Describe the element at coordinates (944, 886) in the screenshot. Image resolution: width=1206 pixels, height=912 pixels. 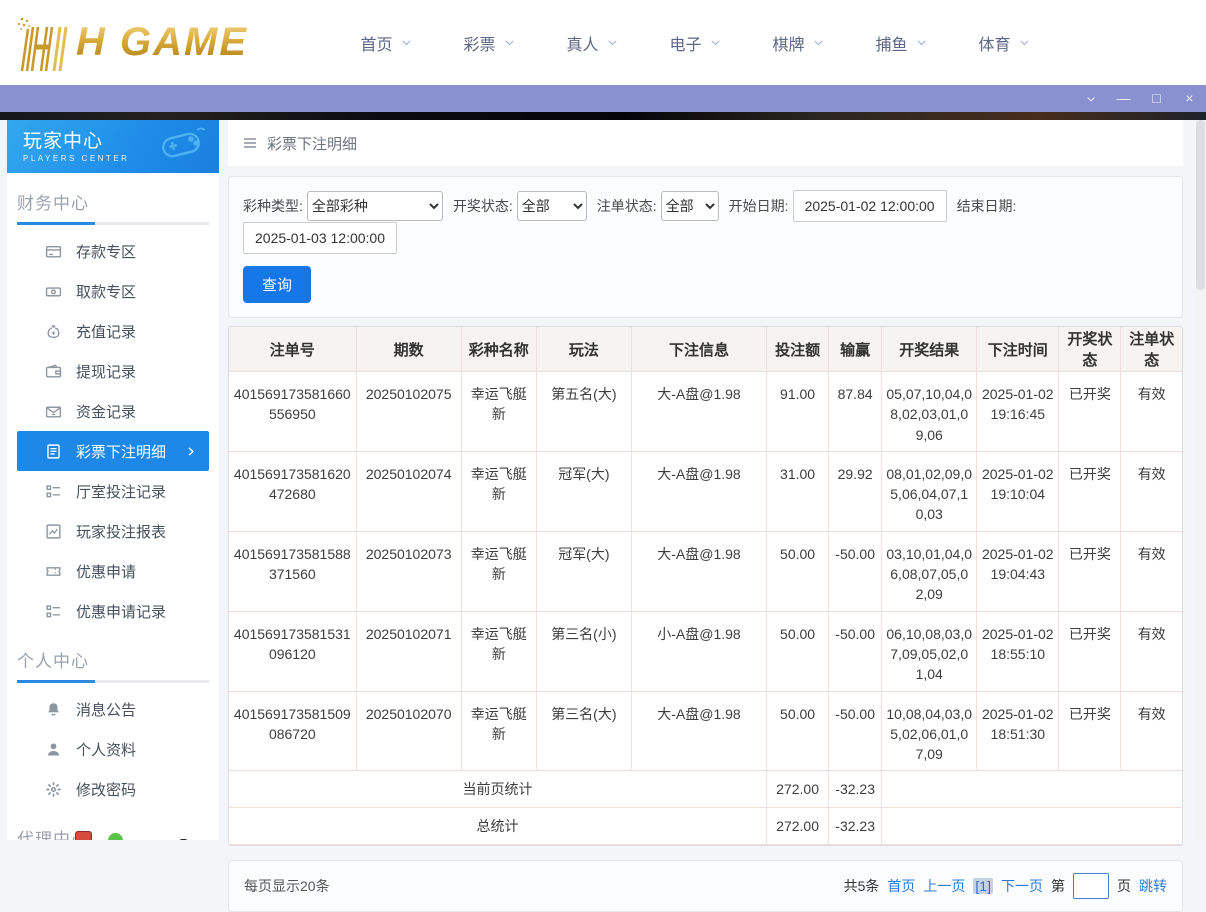
I see `prev-page-link: 上一页` at that location.